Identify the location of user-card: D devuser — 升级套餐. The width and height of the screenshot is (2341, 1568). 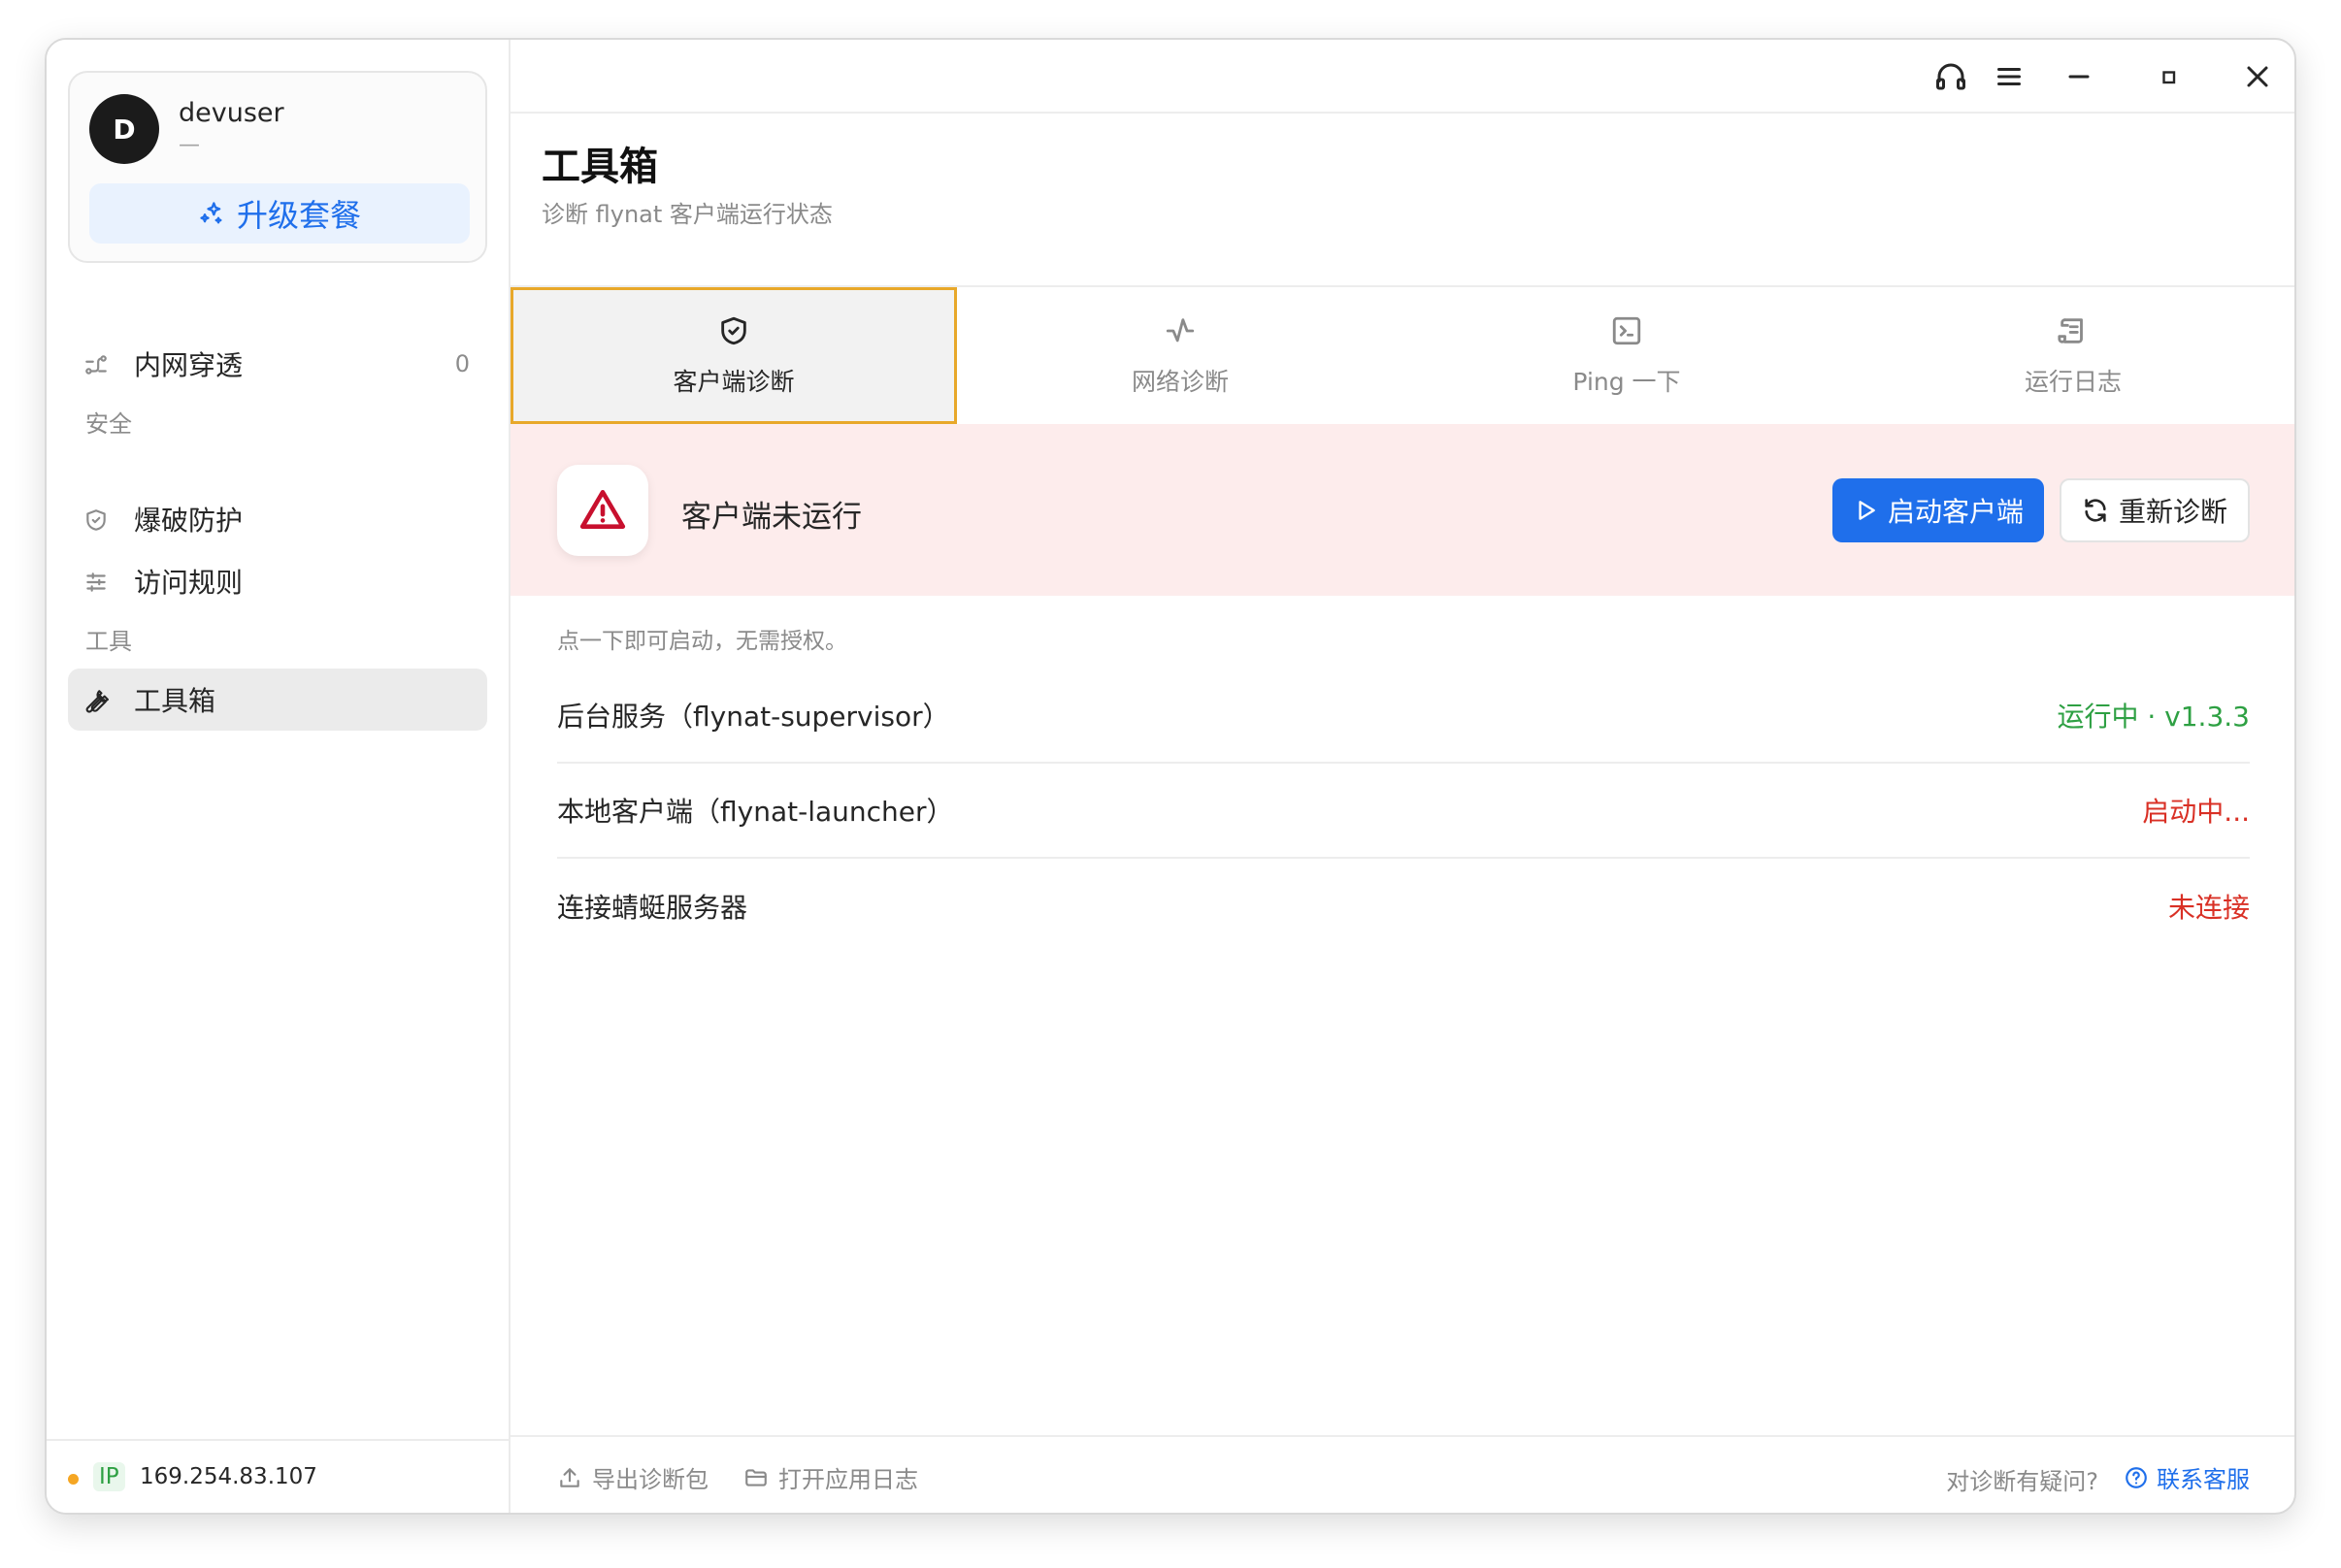
(277, 167).